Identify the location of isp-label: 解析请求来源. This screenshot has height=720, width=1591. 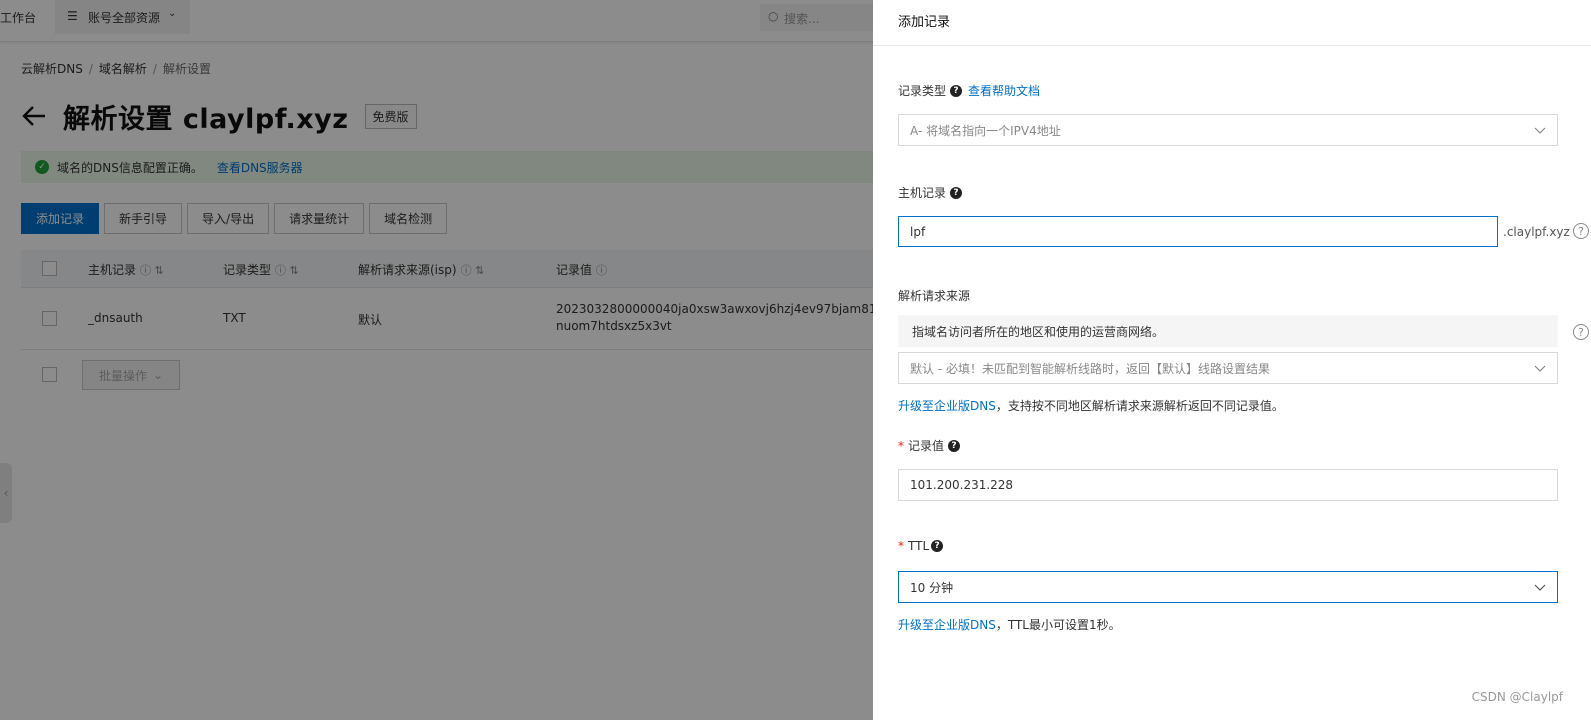
(934, 295).